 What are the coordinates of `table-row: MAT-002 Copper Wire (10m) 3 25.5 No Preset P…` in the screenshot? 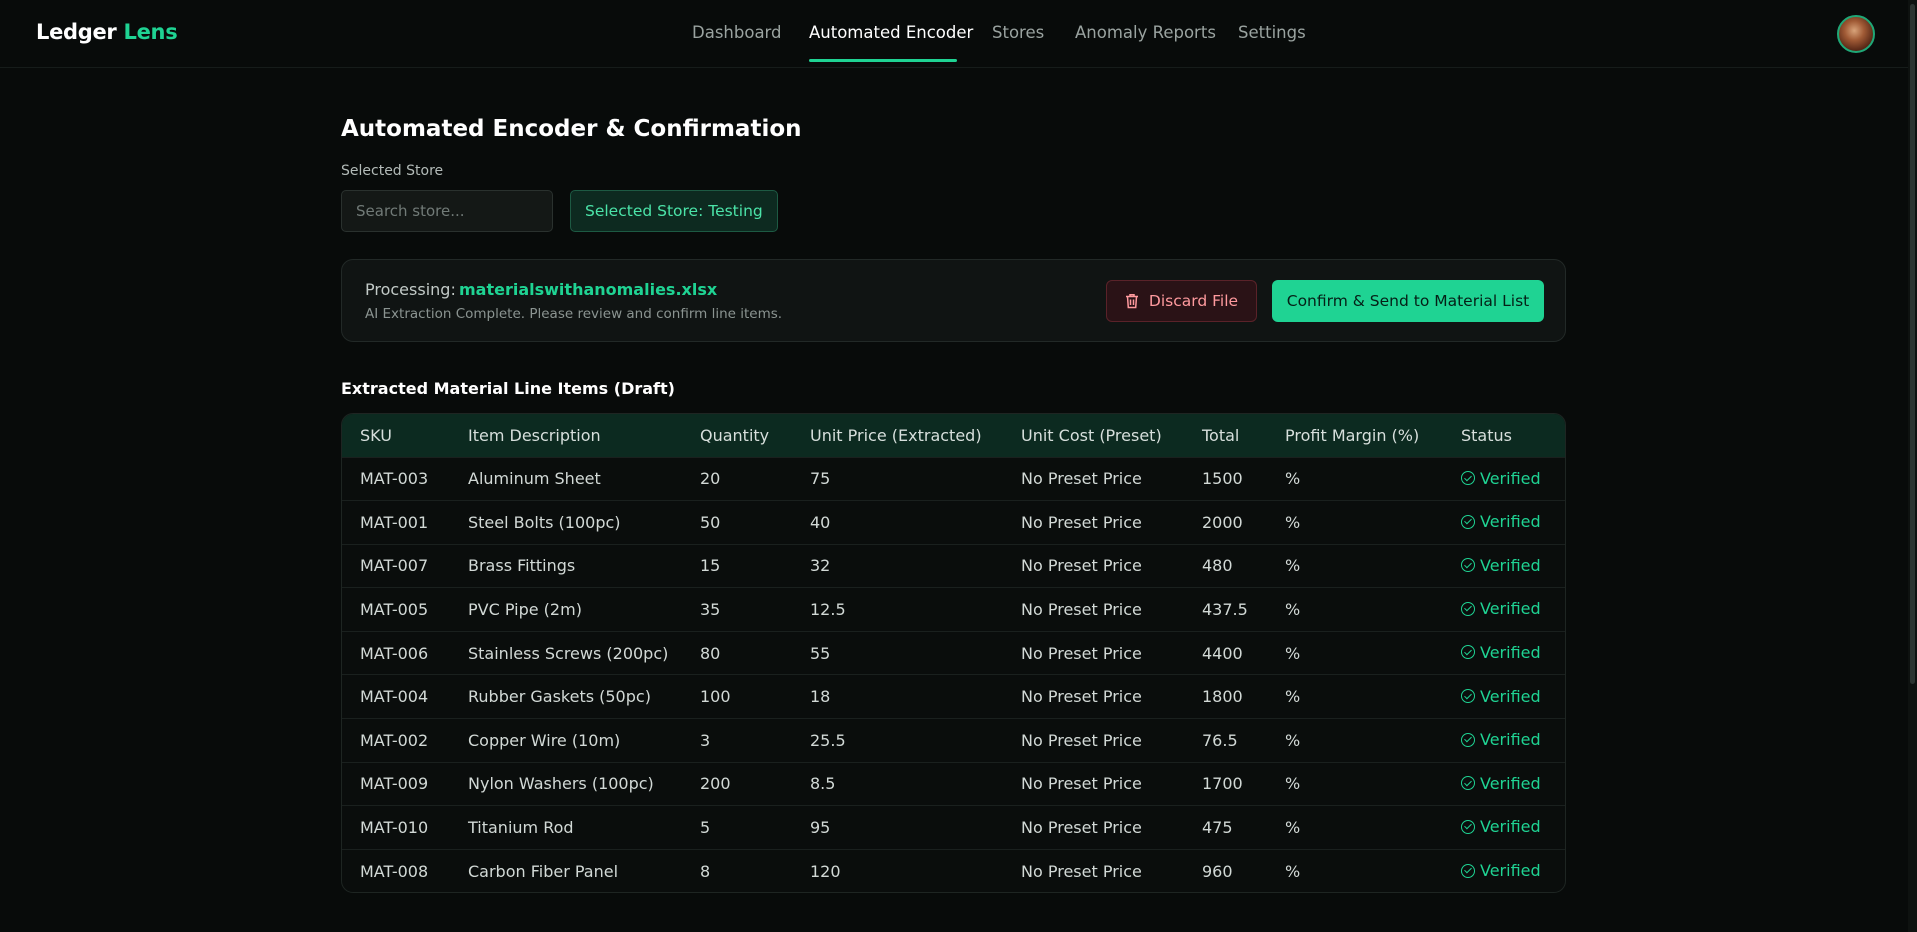 It's located at (953, 740).